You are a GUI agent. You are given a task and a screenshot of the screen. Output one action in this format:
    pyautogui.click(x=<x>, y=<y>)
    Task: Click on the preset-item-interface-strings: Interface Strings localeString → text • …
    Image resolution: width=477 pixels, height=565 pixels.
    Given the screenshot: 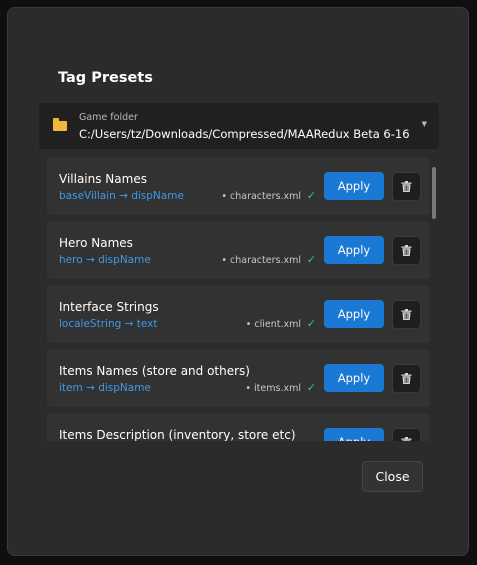 What is the action you would take?
    pyautogui.click(x=238, y=314)
    